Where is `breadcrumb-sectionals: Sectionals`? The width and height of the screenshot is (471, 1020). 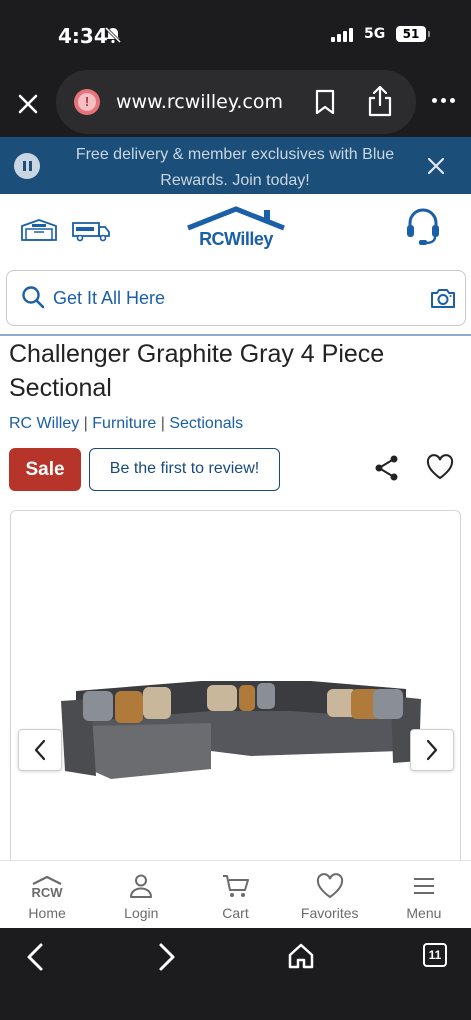 breadcrumb-sectionals: Sectionals is located at coordinates (206, 423).